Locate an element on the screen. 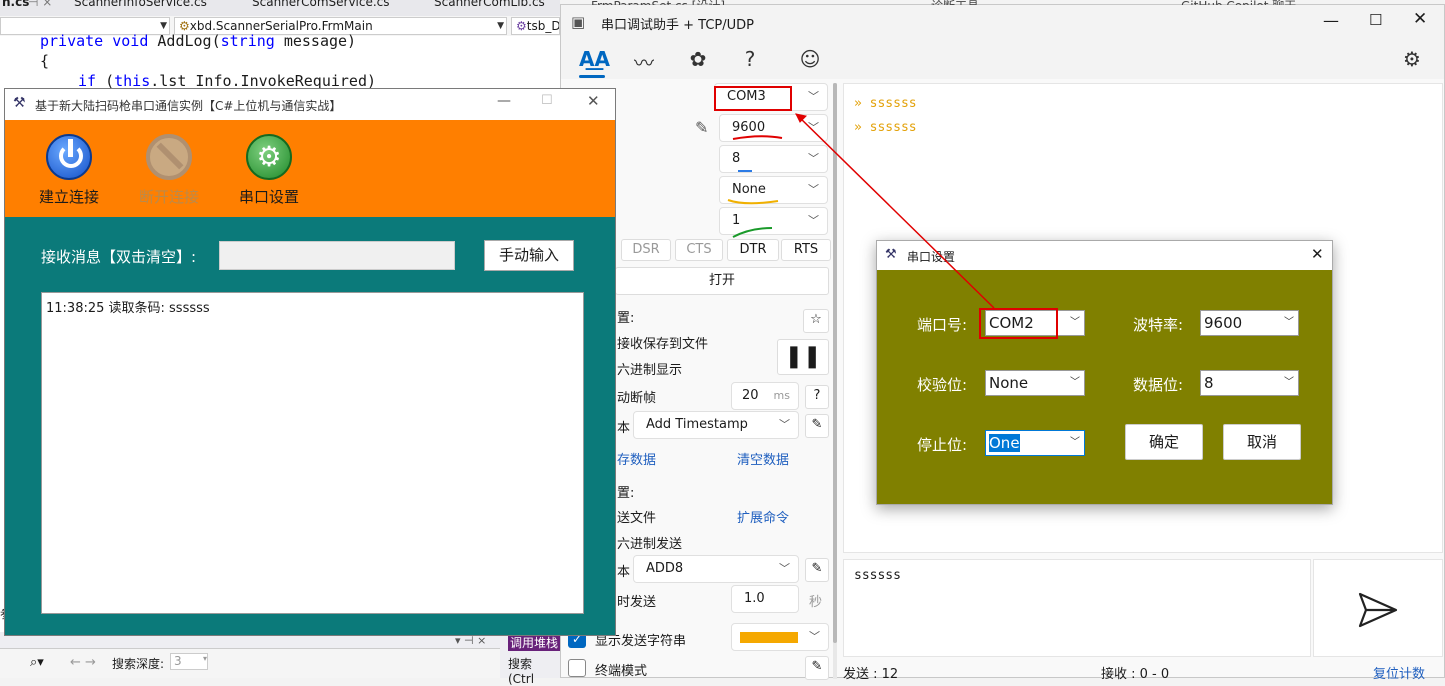 The image size is (1445, 686). class-icon: ⚙ is located at coordinates (184, 26).